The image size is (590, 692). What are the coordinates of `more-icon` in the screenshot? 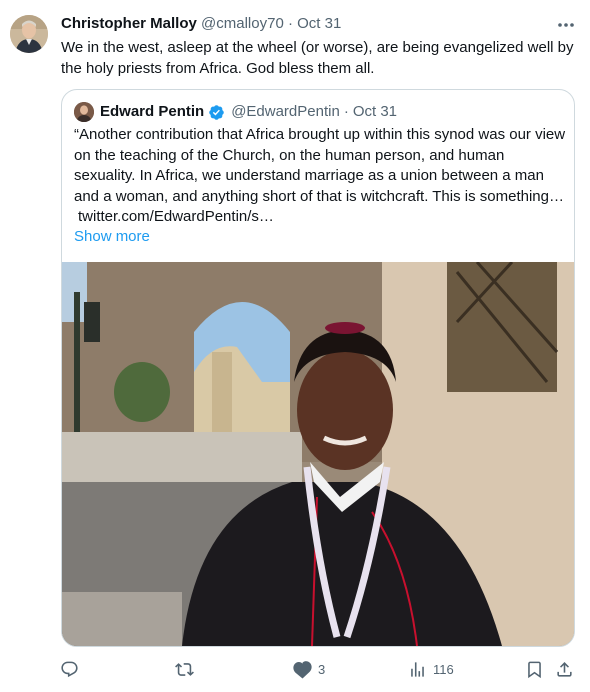 It's located at (566, 25).